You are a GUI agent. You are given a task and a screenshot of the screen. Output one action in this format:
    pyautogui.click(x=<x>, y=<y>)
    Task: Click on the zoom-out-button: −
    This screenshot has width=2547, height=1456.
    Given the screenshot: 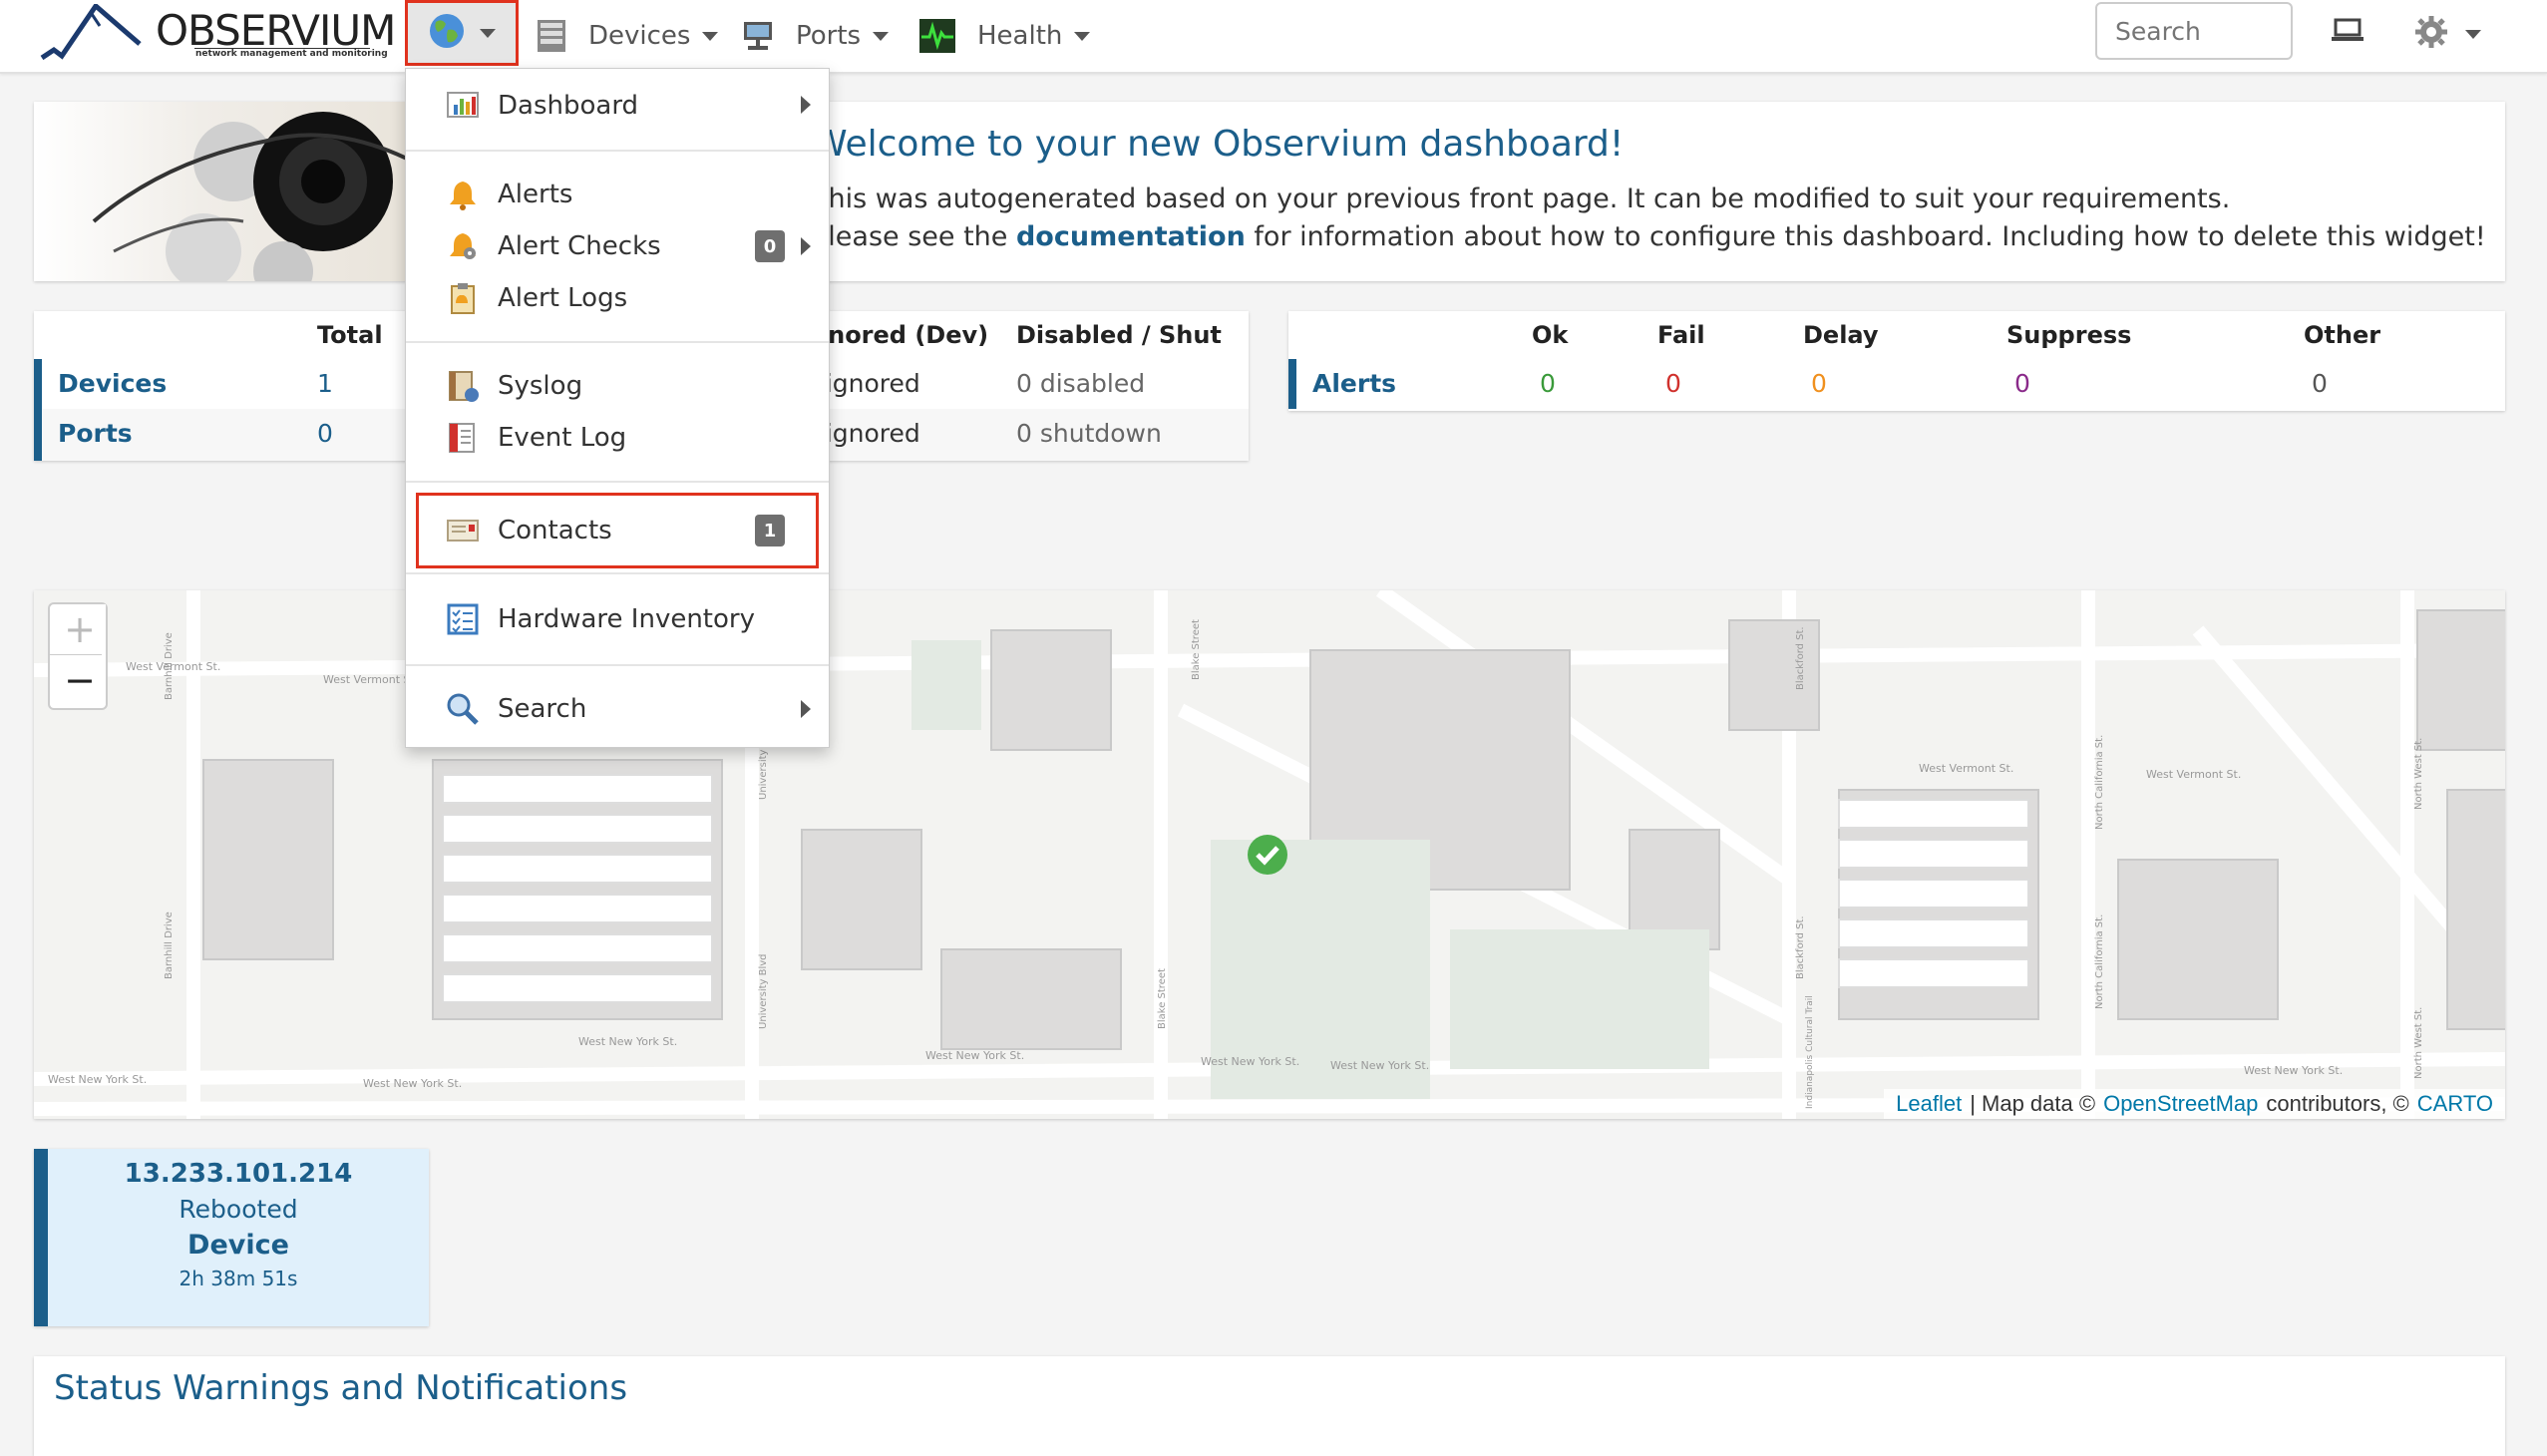 What is the action you would take?
    pyautogui.click(x=80, y=680)
    